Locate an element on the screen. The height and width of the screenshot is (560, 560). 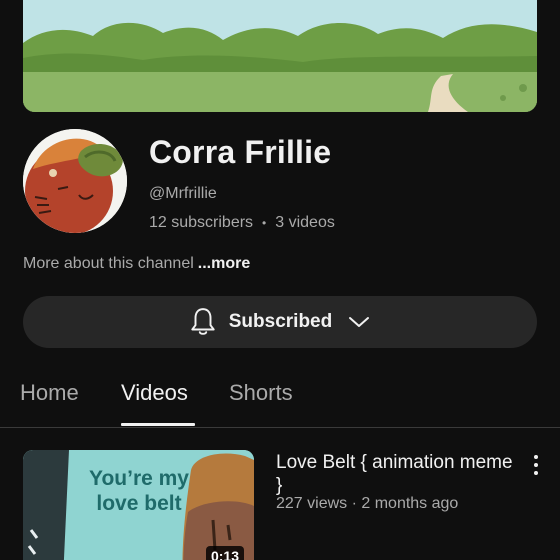
avatar-image is located at coordinates (75, 181).